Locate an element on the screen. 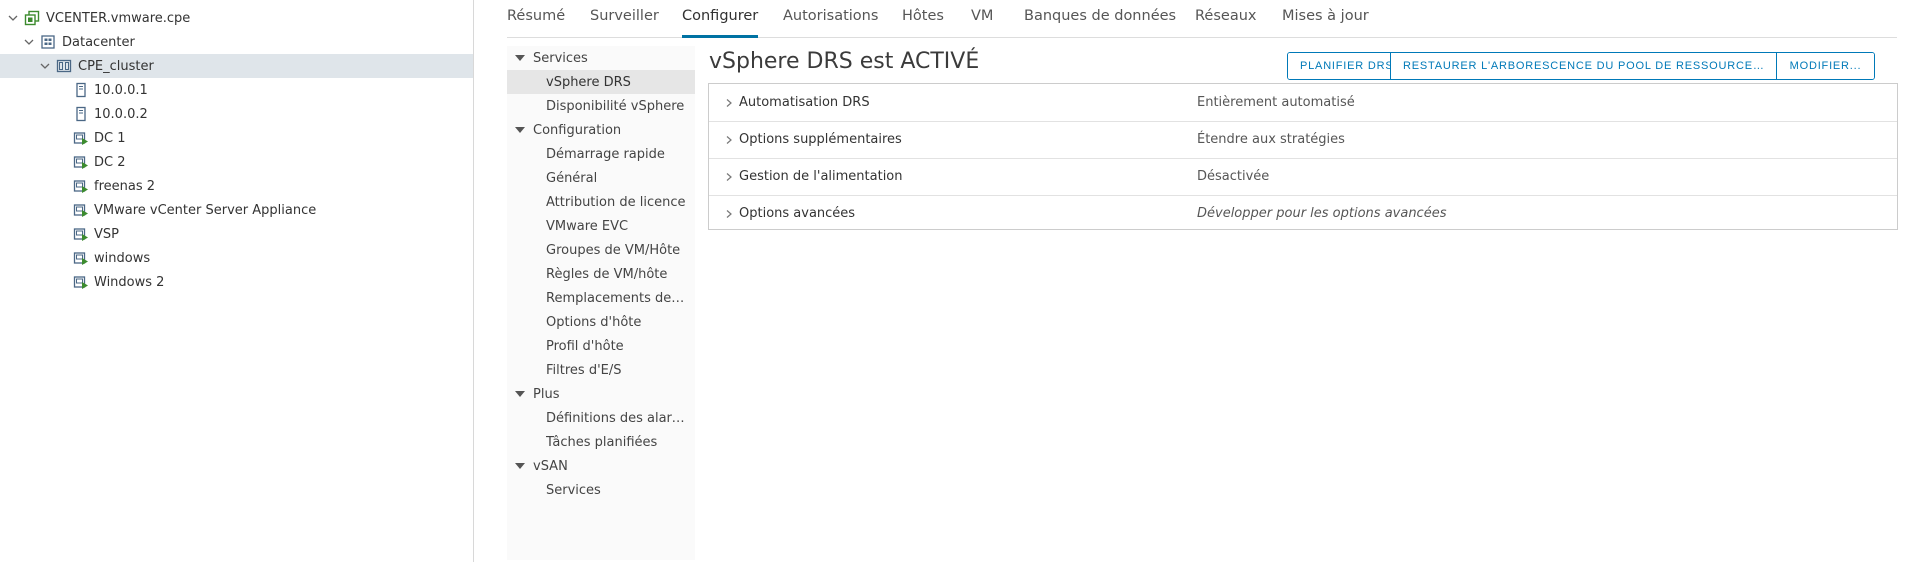 This screenshot has height=562, width=1909. nav-item-label: Général is located at coordinates (572, 178).